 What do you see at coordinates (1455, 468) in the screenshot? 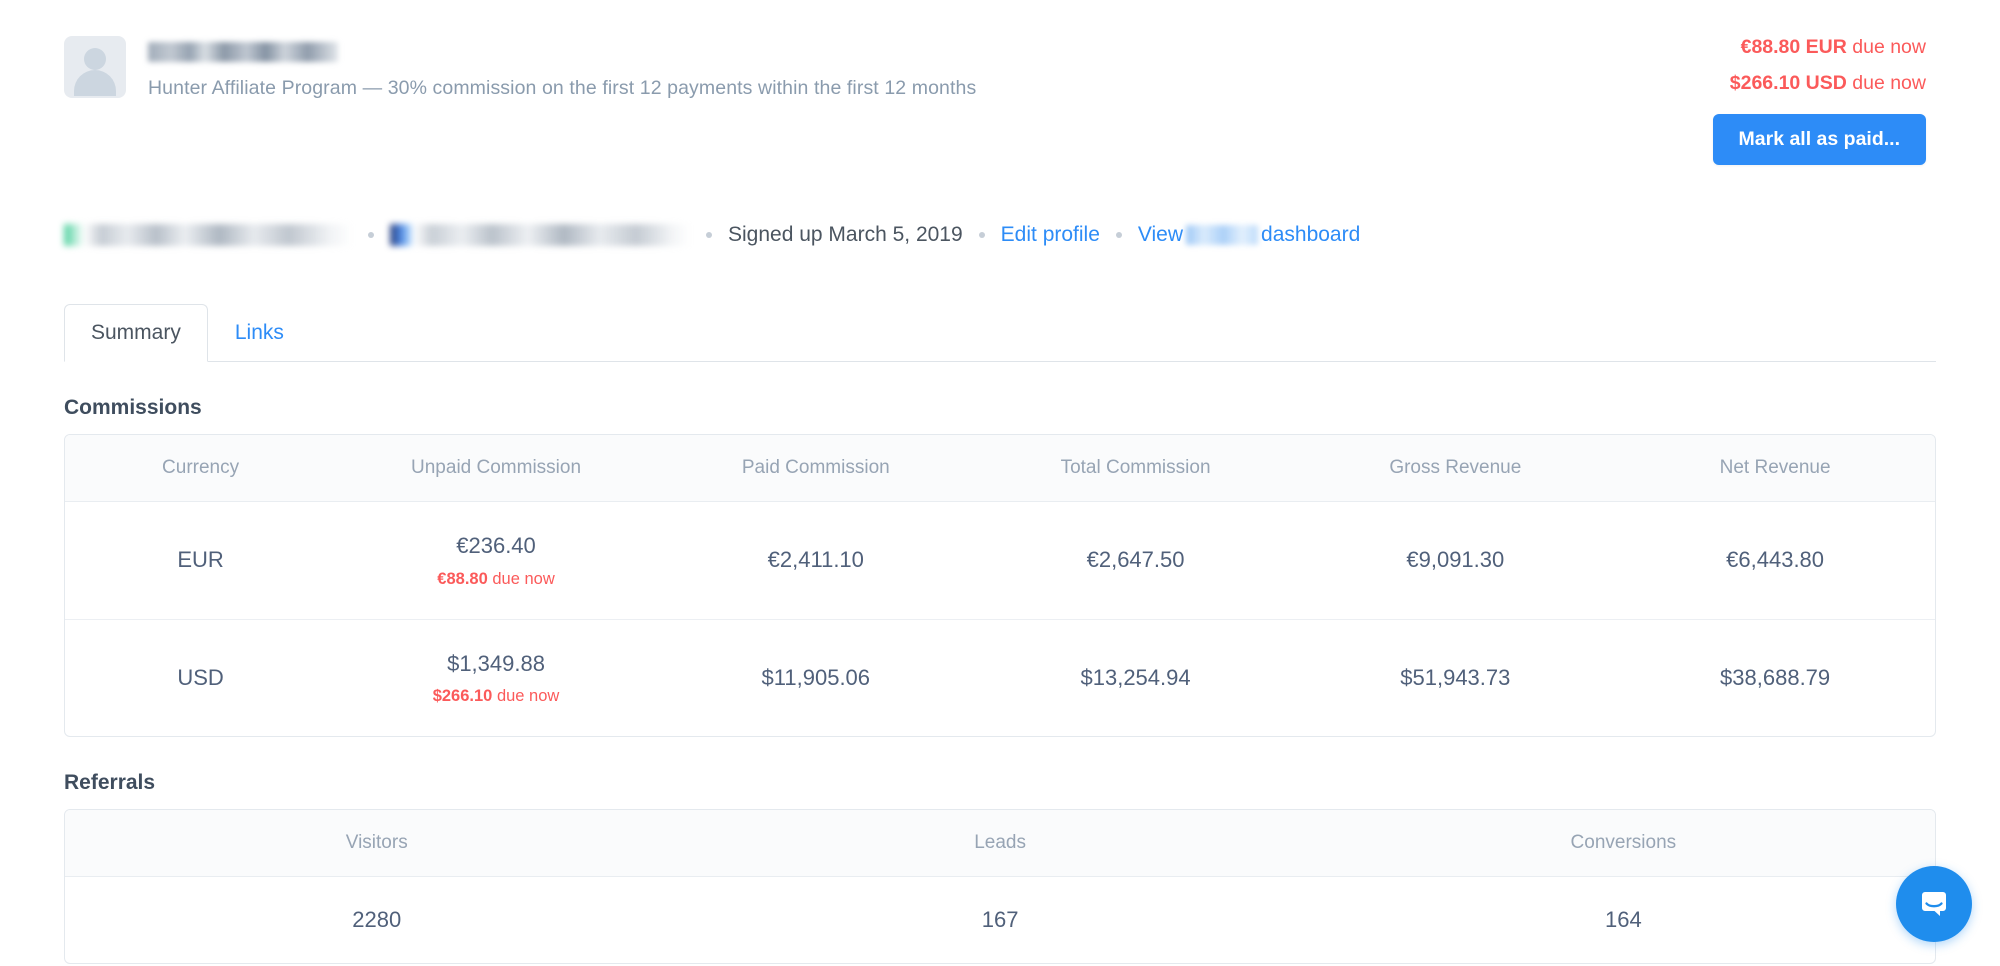
I see `col-gross-revenue: Gross Revenue` at bounding box center [1455, 468].